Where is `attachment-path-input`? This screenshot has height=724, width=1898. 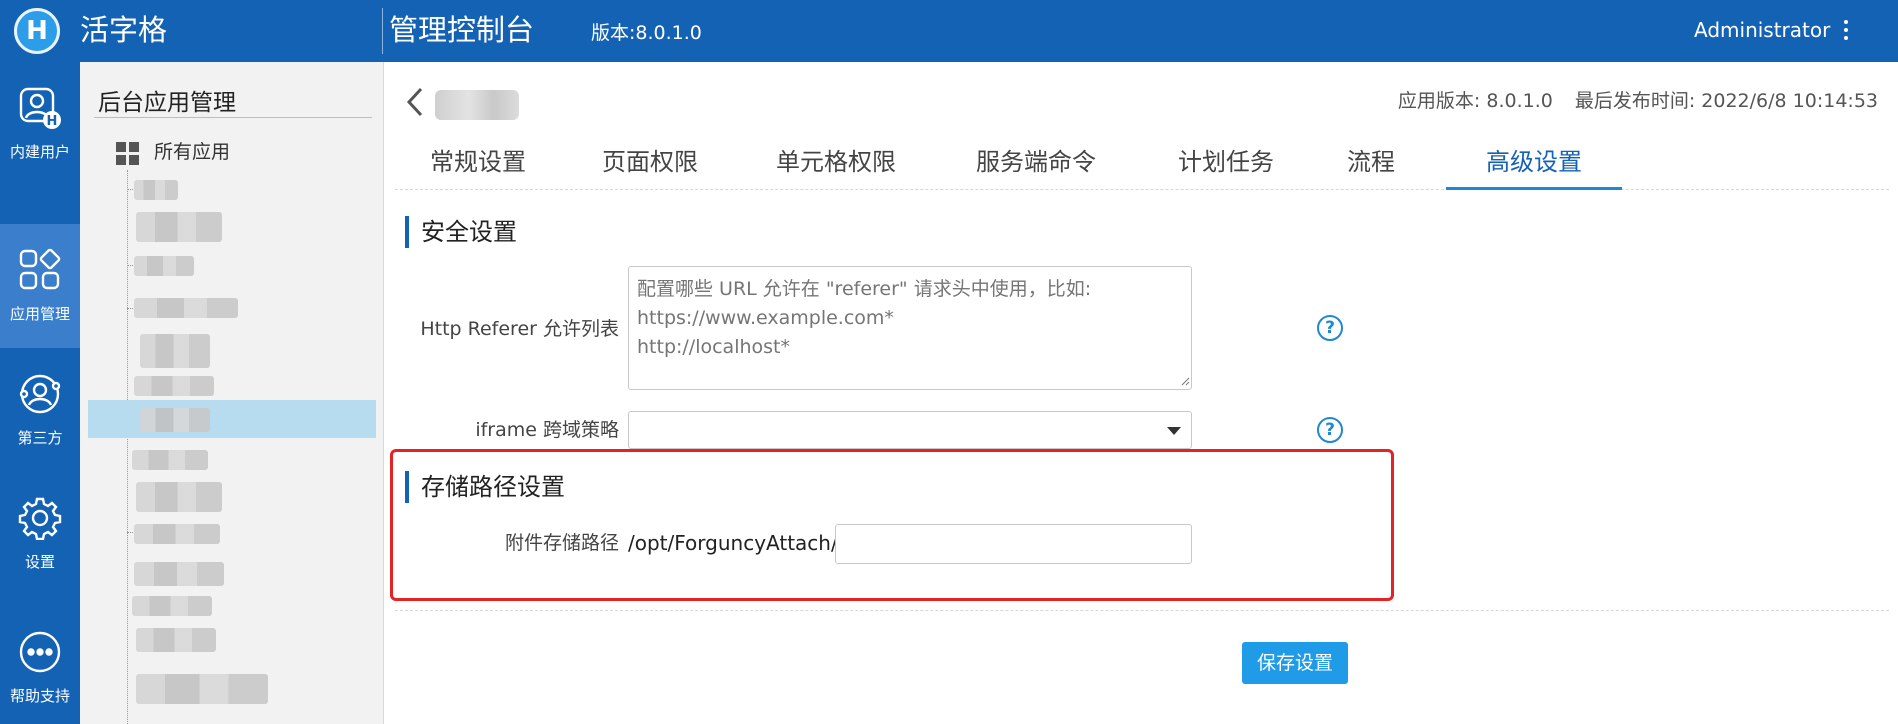 attachment-path-input is located at coordinates (1013, 544).